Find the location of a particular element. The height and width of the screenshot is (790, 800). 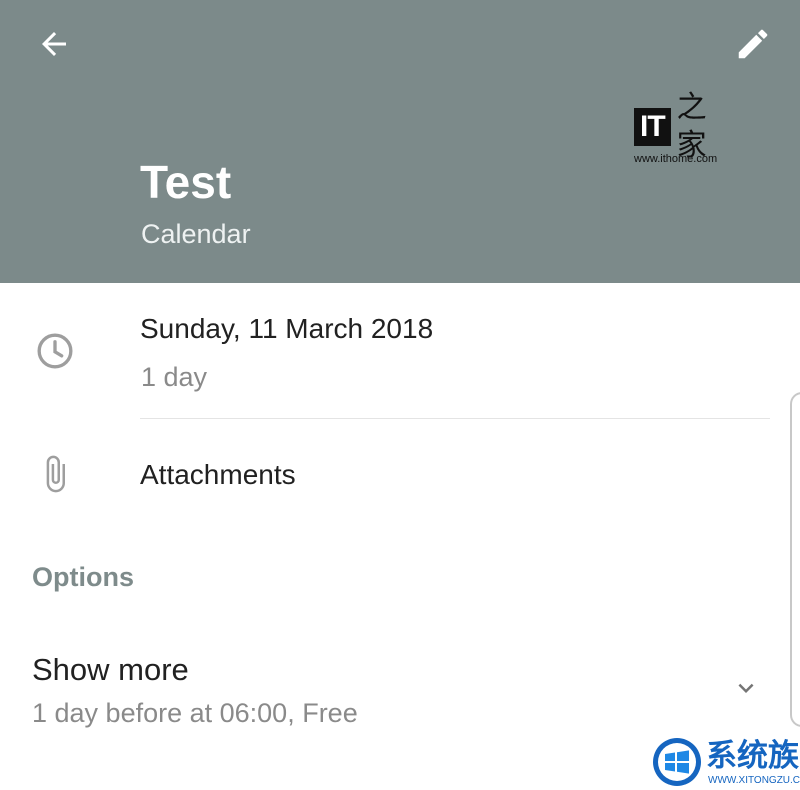

ithome-url: www.ithome.com is located at coordinates (676, 159).